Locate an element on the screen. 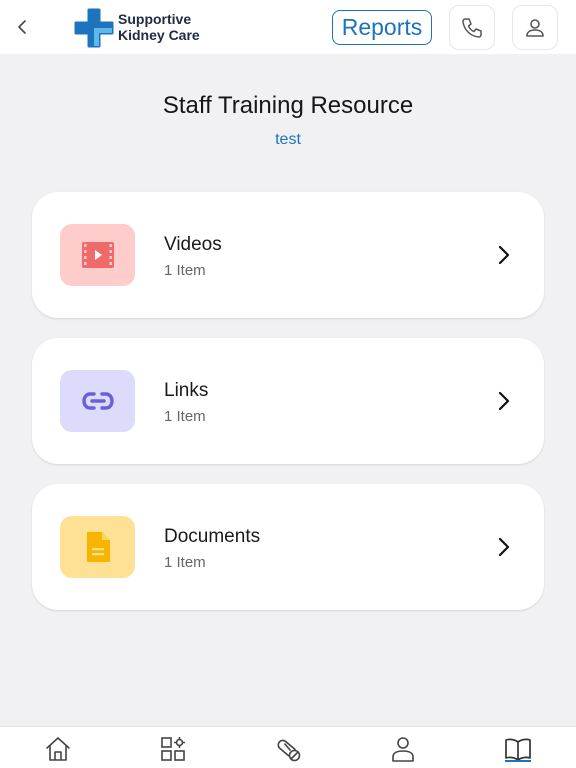 The image size is (576, 768). grid-icon is located at coordinates (173, 749).